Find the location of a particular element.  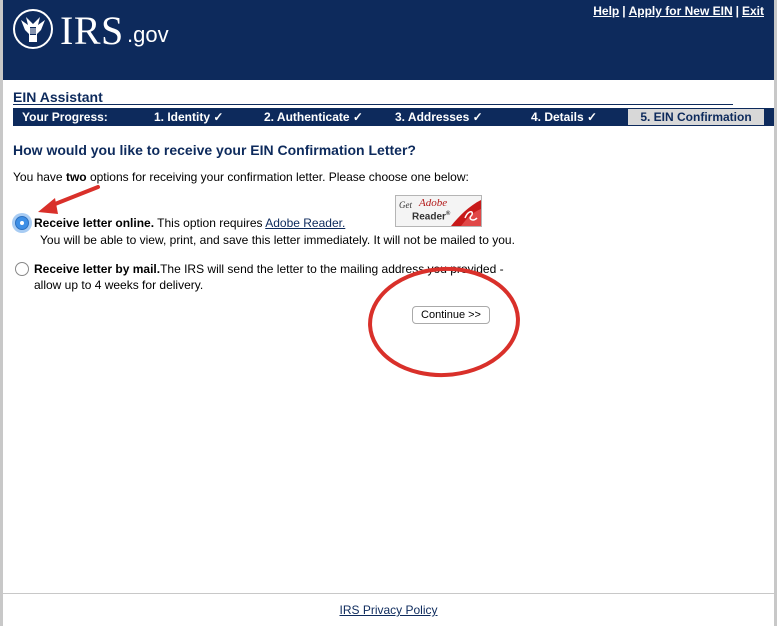

privacy-policy-link: IRS Privacy Policy is located at coordinates (388, 610).